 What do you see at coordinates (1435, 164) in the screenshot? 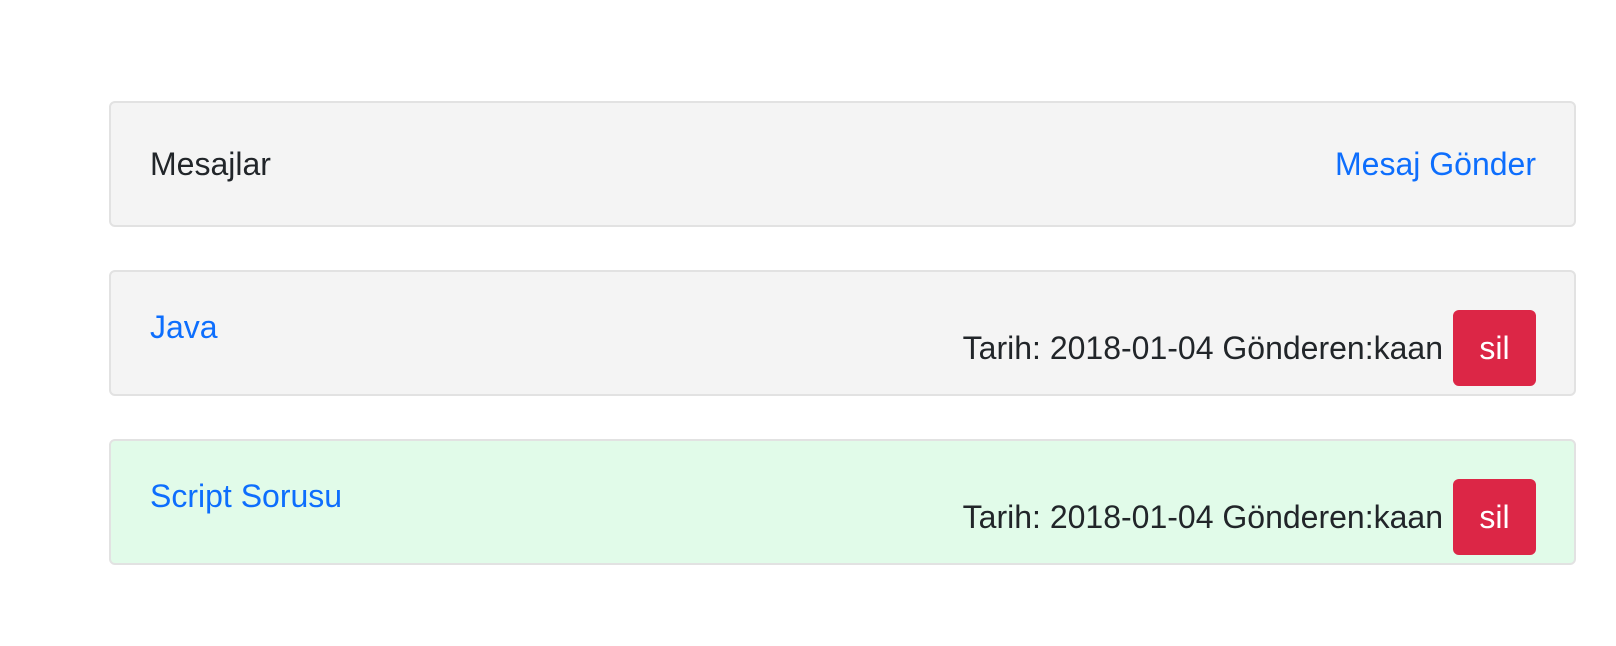
I see `send-message-link: Mesaj Gönder` at bounding box center [1435, 164].